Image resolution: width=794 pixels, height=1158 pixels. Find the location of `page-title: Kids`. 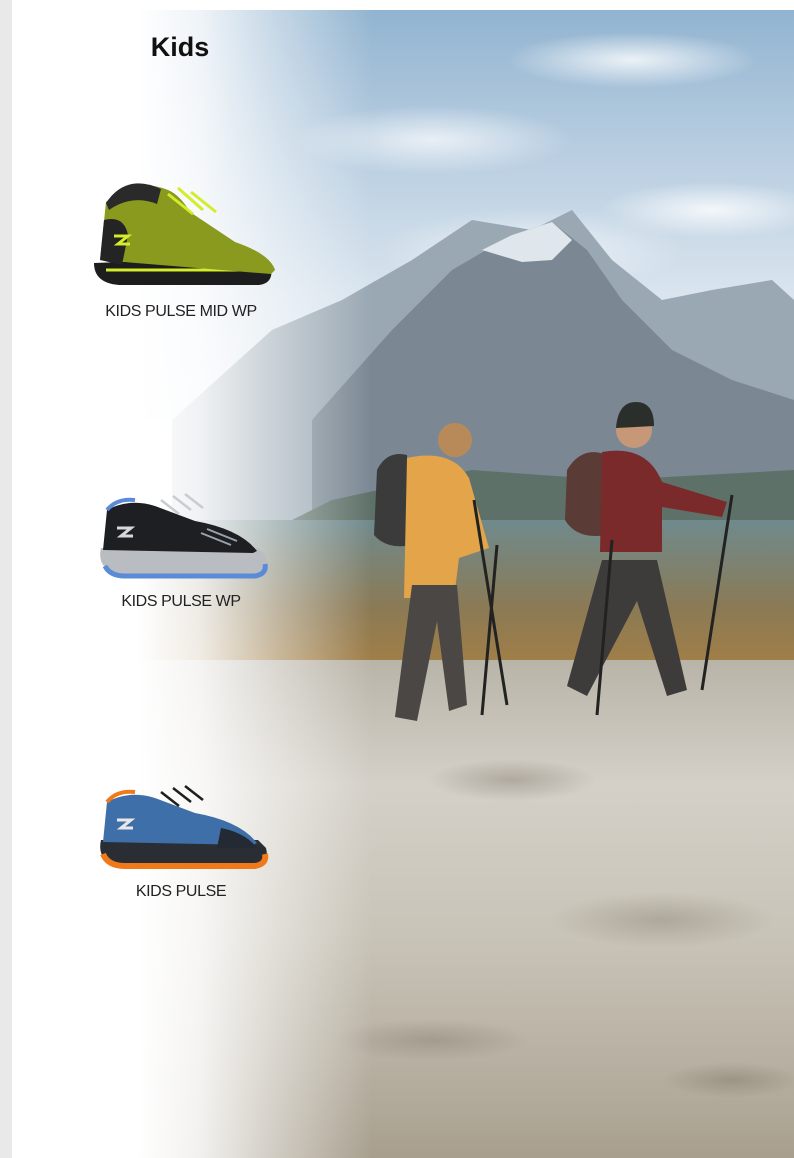

page-title: Kids is located at coordinates (180, 47).